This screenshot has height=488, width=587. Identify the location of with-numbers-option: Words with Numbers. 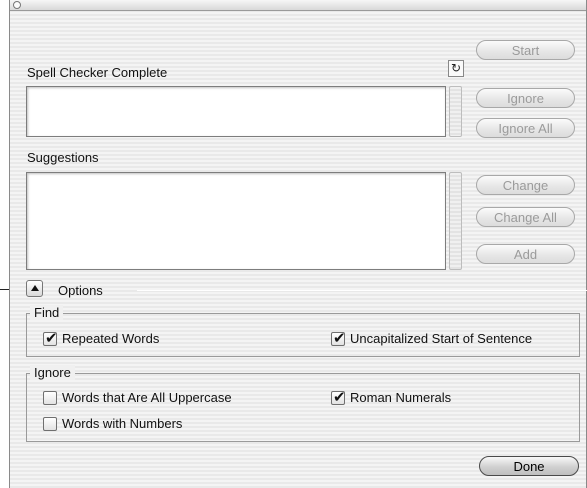
(112, 423).